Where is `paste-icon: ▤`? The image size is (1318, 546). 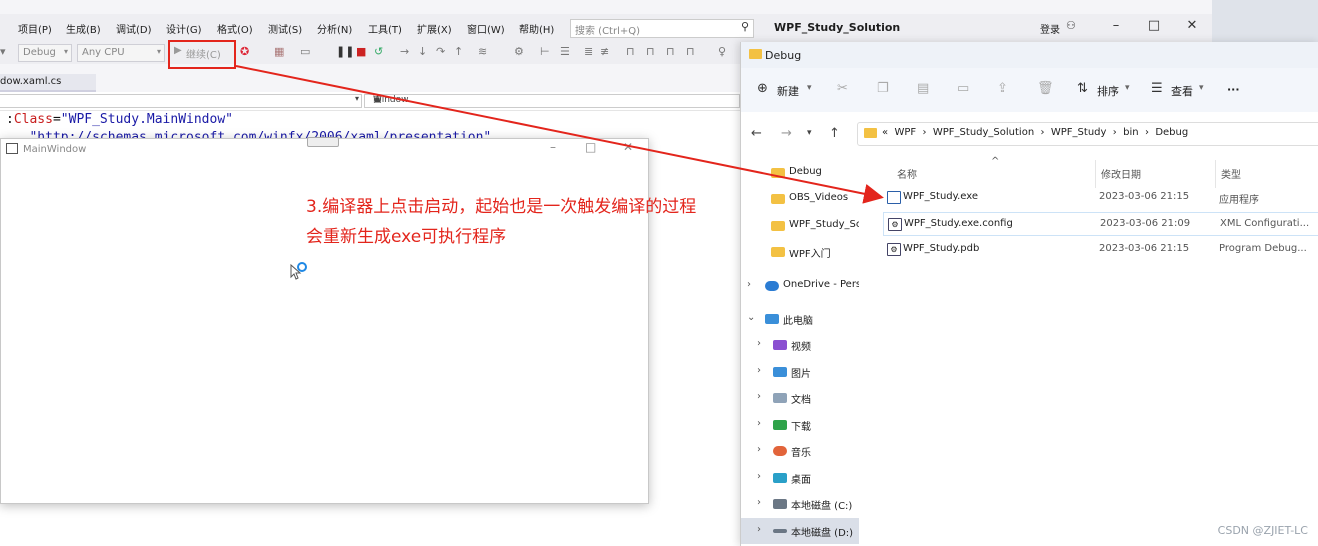
paste-icon: ▤ is located at coordinates (923, 88).